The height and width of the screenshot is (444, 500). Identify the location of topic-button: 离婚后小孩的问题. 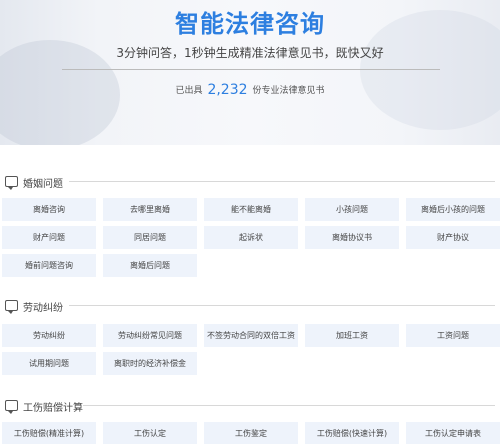
(453, 209).